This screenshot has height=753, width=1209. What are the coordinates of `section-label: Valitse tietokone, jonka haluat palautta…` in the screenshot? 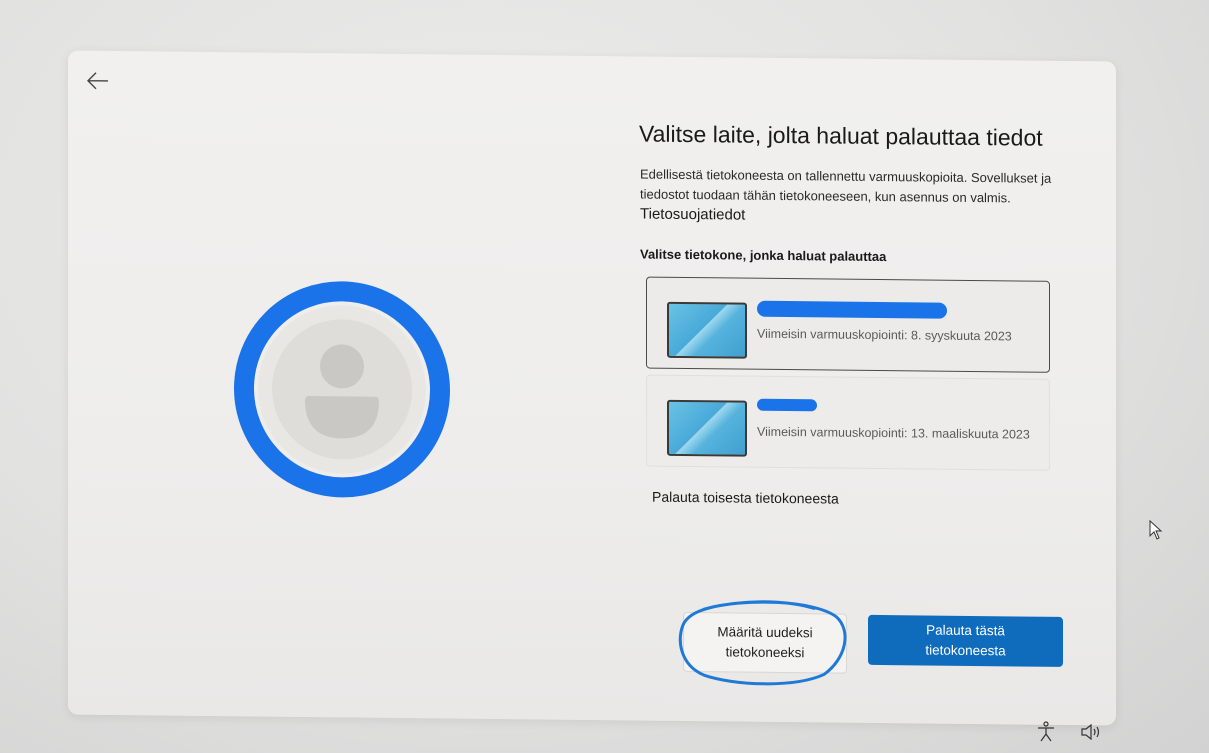 It's located at (763, 255).